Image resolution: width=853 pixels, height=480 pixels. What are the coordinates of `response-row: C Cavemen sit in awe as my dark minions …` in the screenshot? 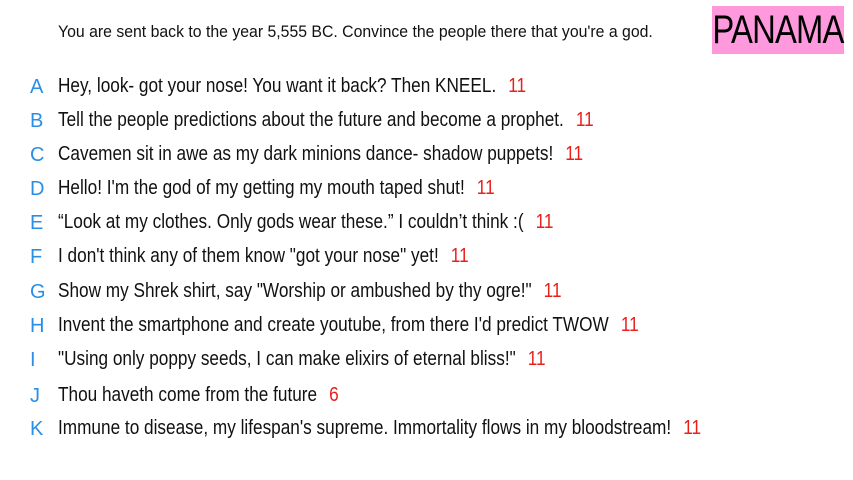 It's located at (426, 155).